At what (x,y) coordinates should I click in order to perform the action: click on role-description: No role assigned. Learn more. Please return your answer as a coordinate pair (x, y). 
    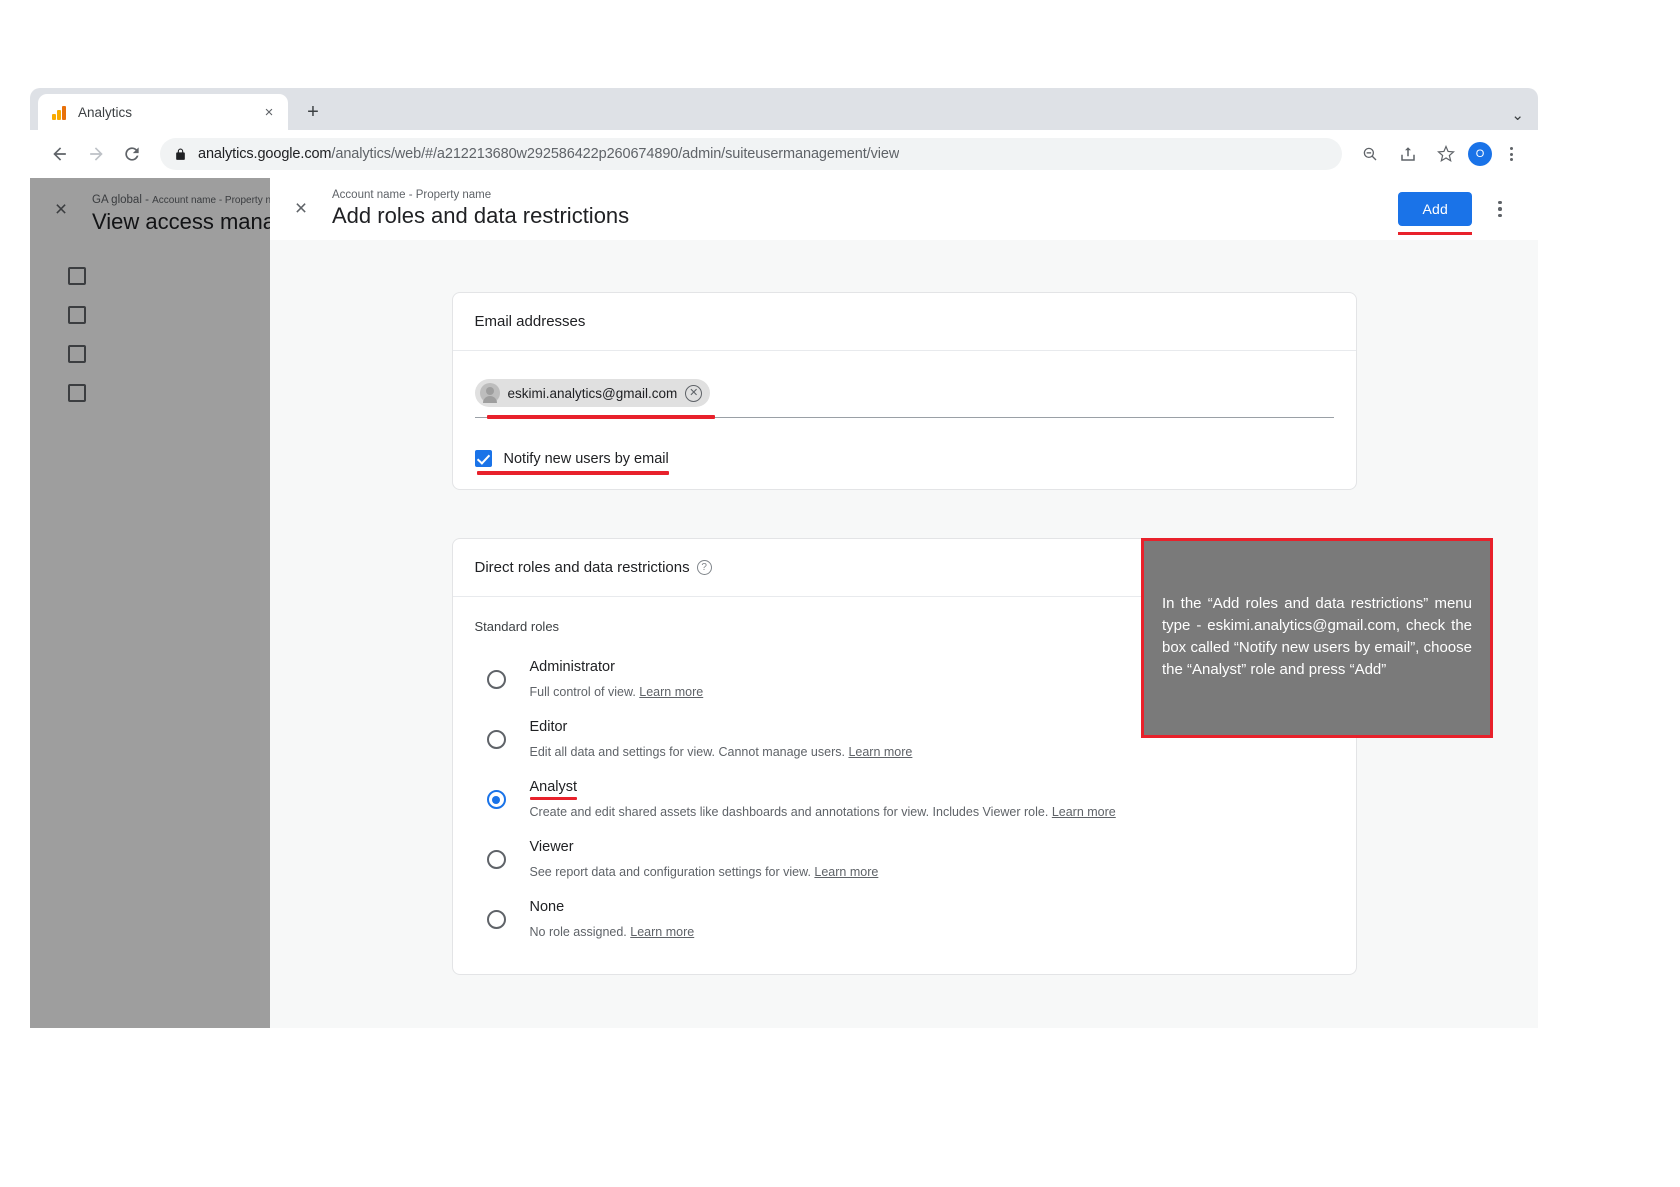
    Looking at the image, I should click on (612, 932).